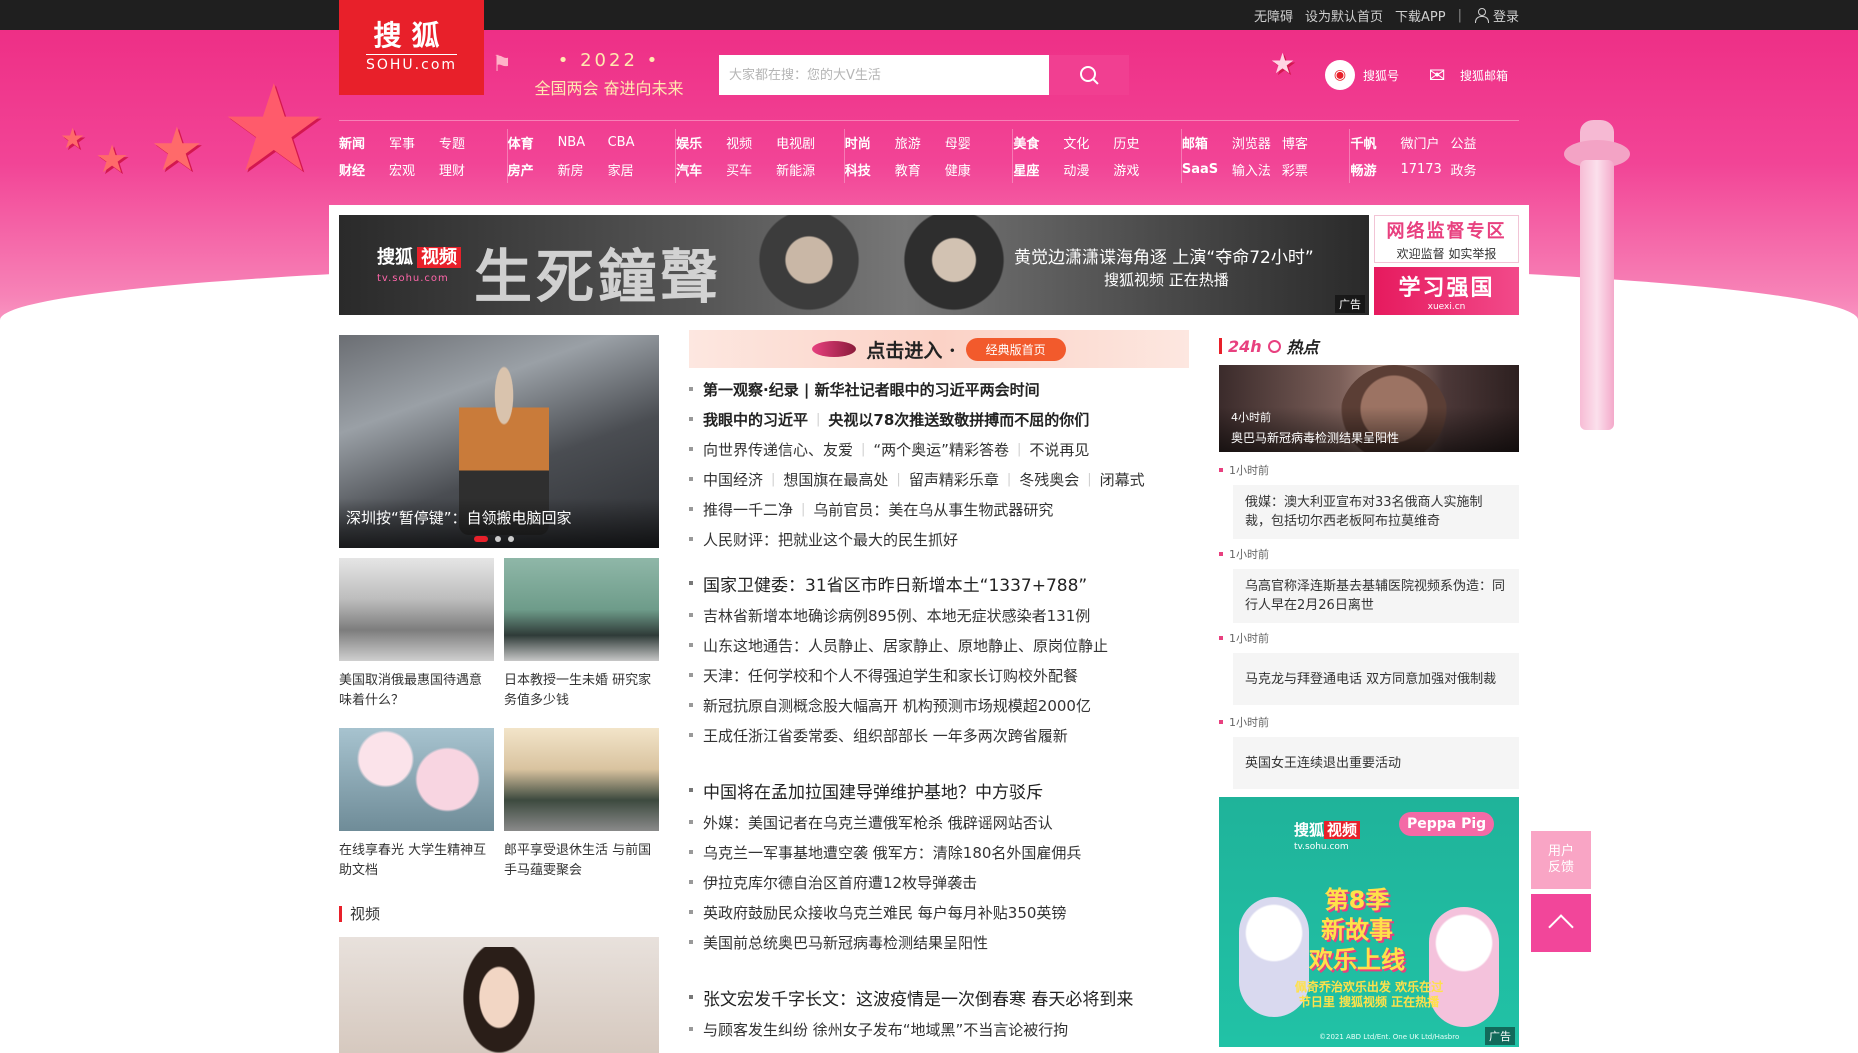 Image resolution: width=1858 pixels, height=1053 pixels. I want to click on nav-link: 文化, so click(1088, 142).